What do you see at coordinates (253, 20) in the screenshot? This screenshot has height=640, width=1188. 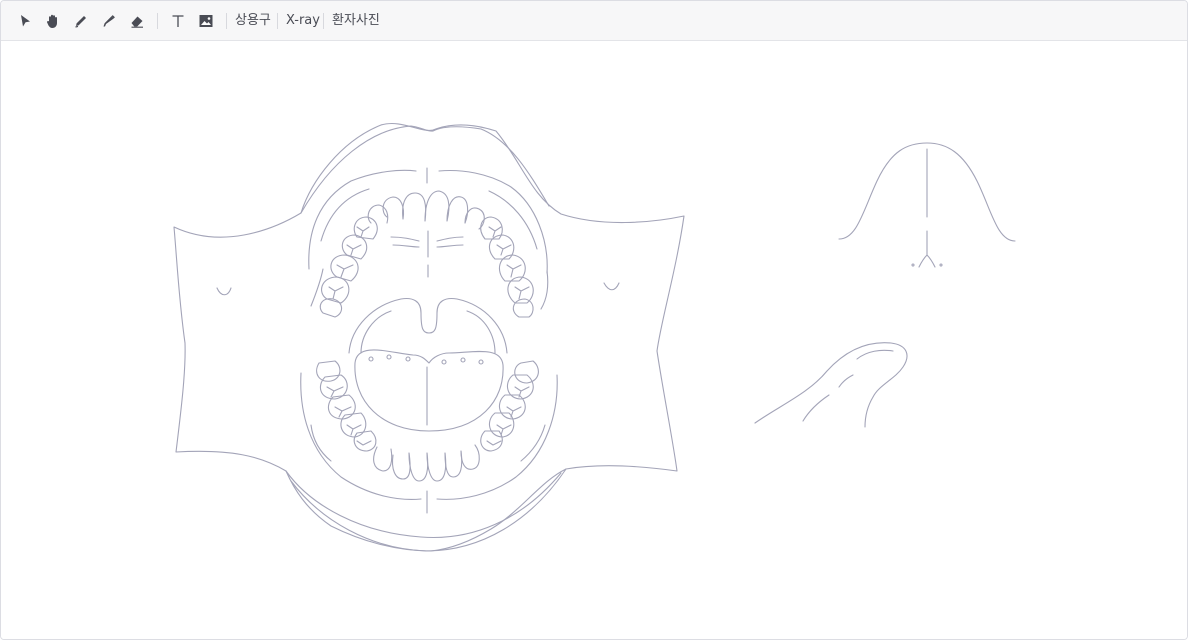 I see `phrases-button: 상용구` at bounding box center [253, 20].